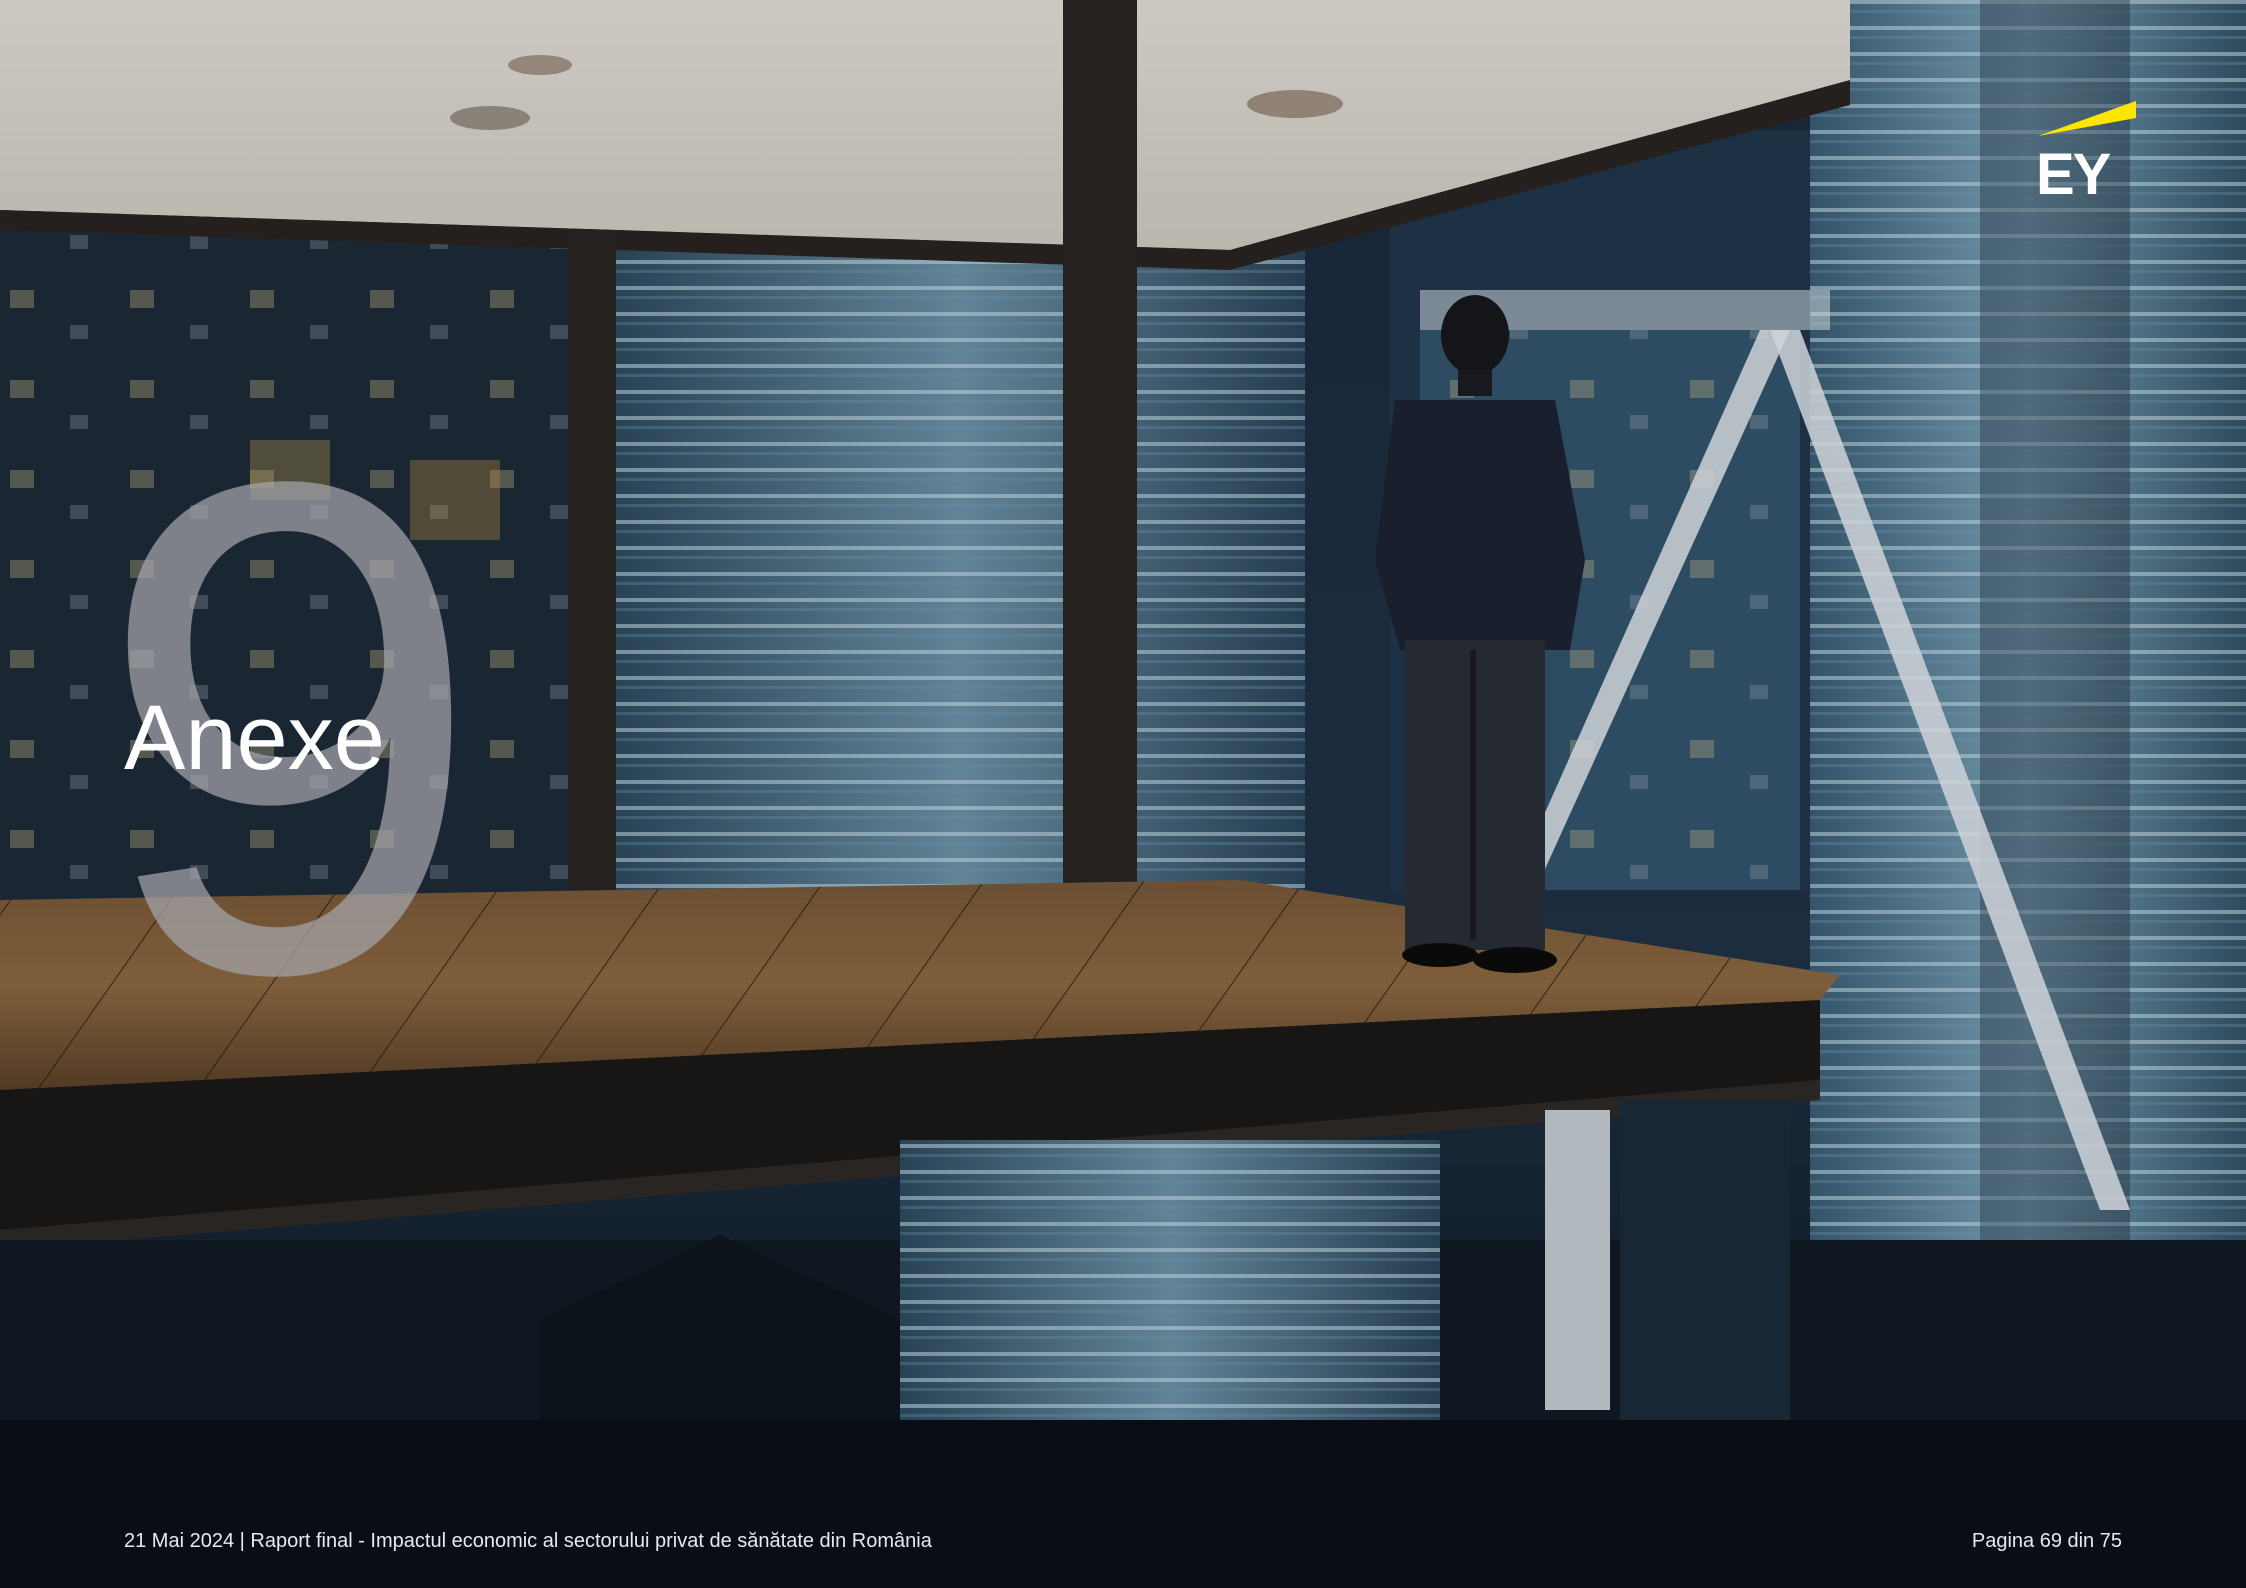 The width and height of the screenshot is (2246, 1588). What do you see at coordinates (254, 738) in the screenshot?
I see `section-title: Anexe` at bounding box center [254, 738].